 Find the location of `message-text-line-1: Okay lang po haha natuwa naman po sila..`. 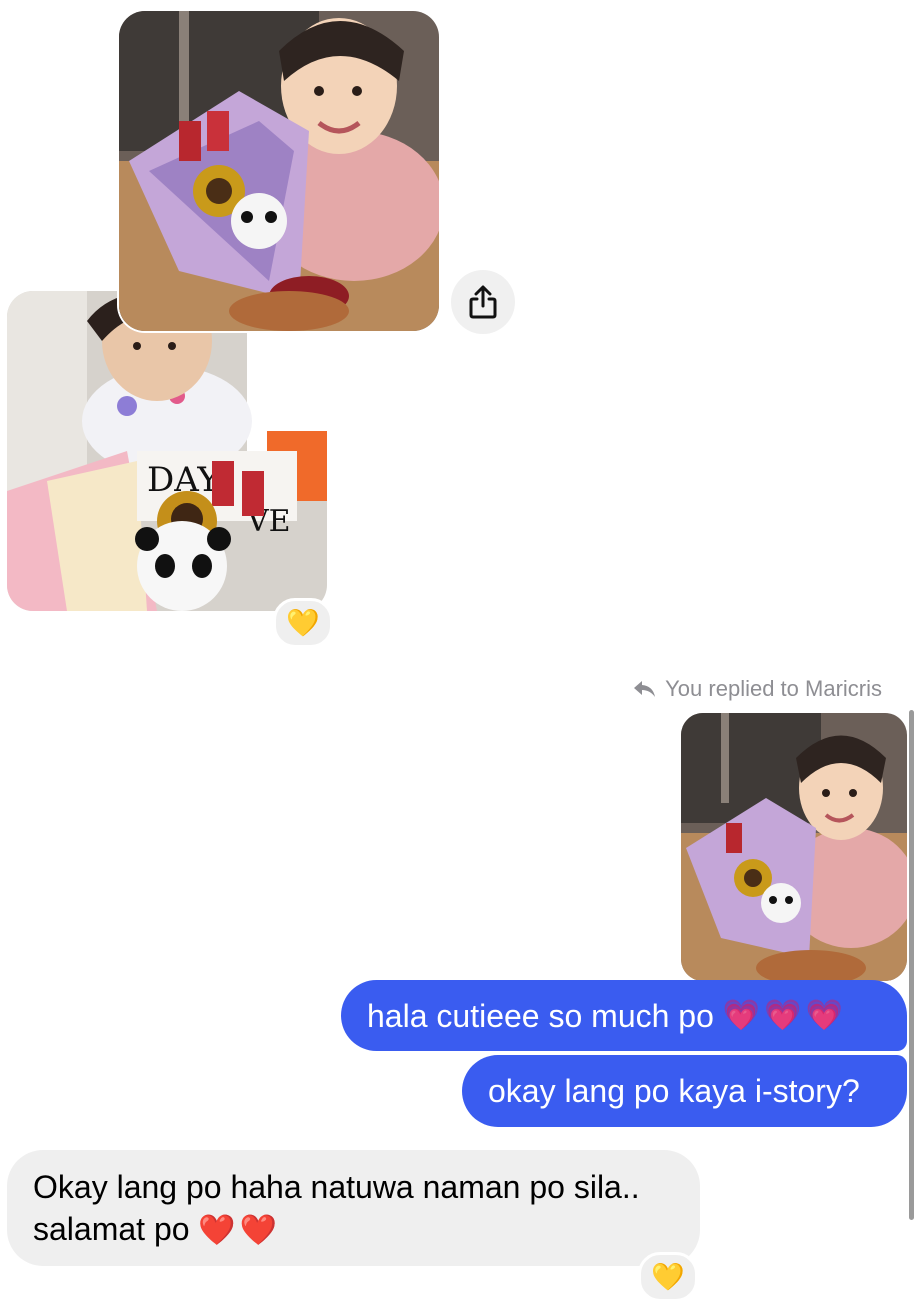

message-text-line-1: Okay lang po haha natuwa naman po sila.. is located at coordinates (336, 1187).